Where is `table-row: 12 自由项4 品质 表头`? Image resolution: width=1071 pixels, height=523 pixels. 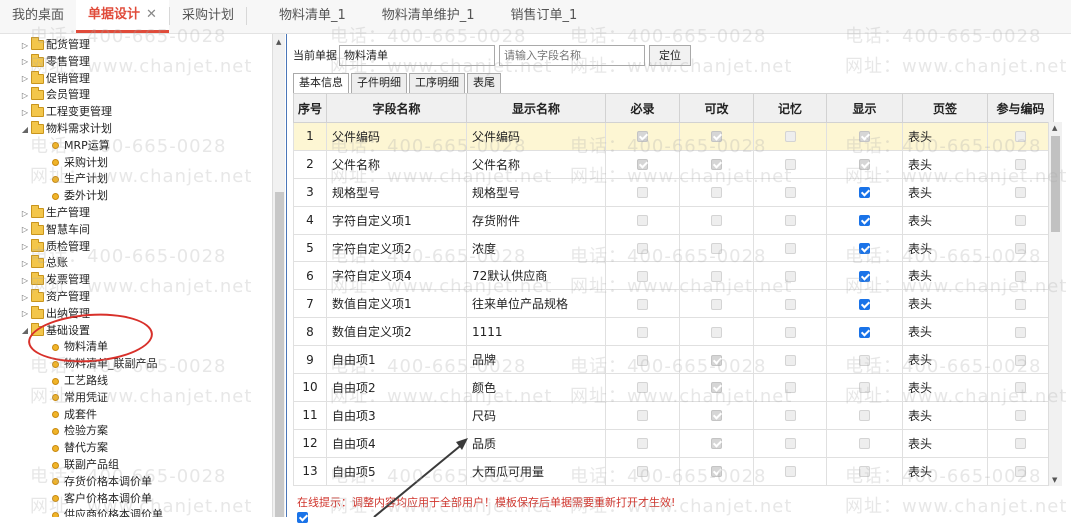
table-row: 12 自由项4 品质 表头 is located at coordinates (673, 443).